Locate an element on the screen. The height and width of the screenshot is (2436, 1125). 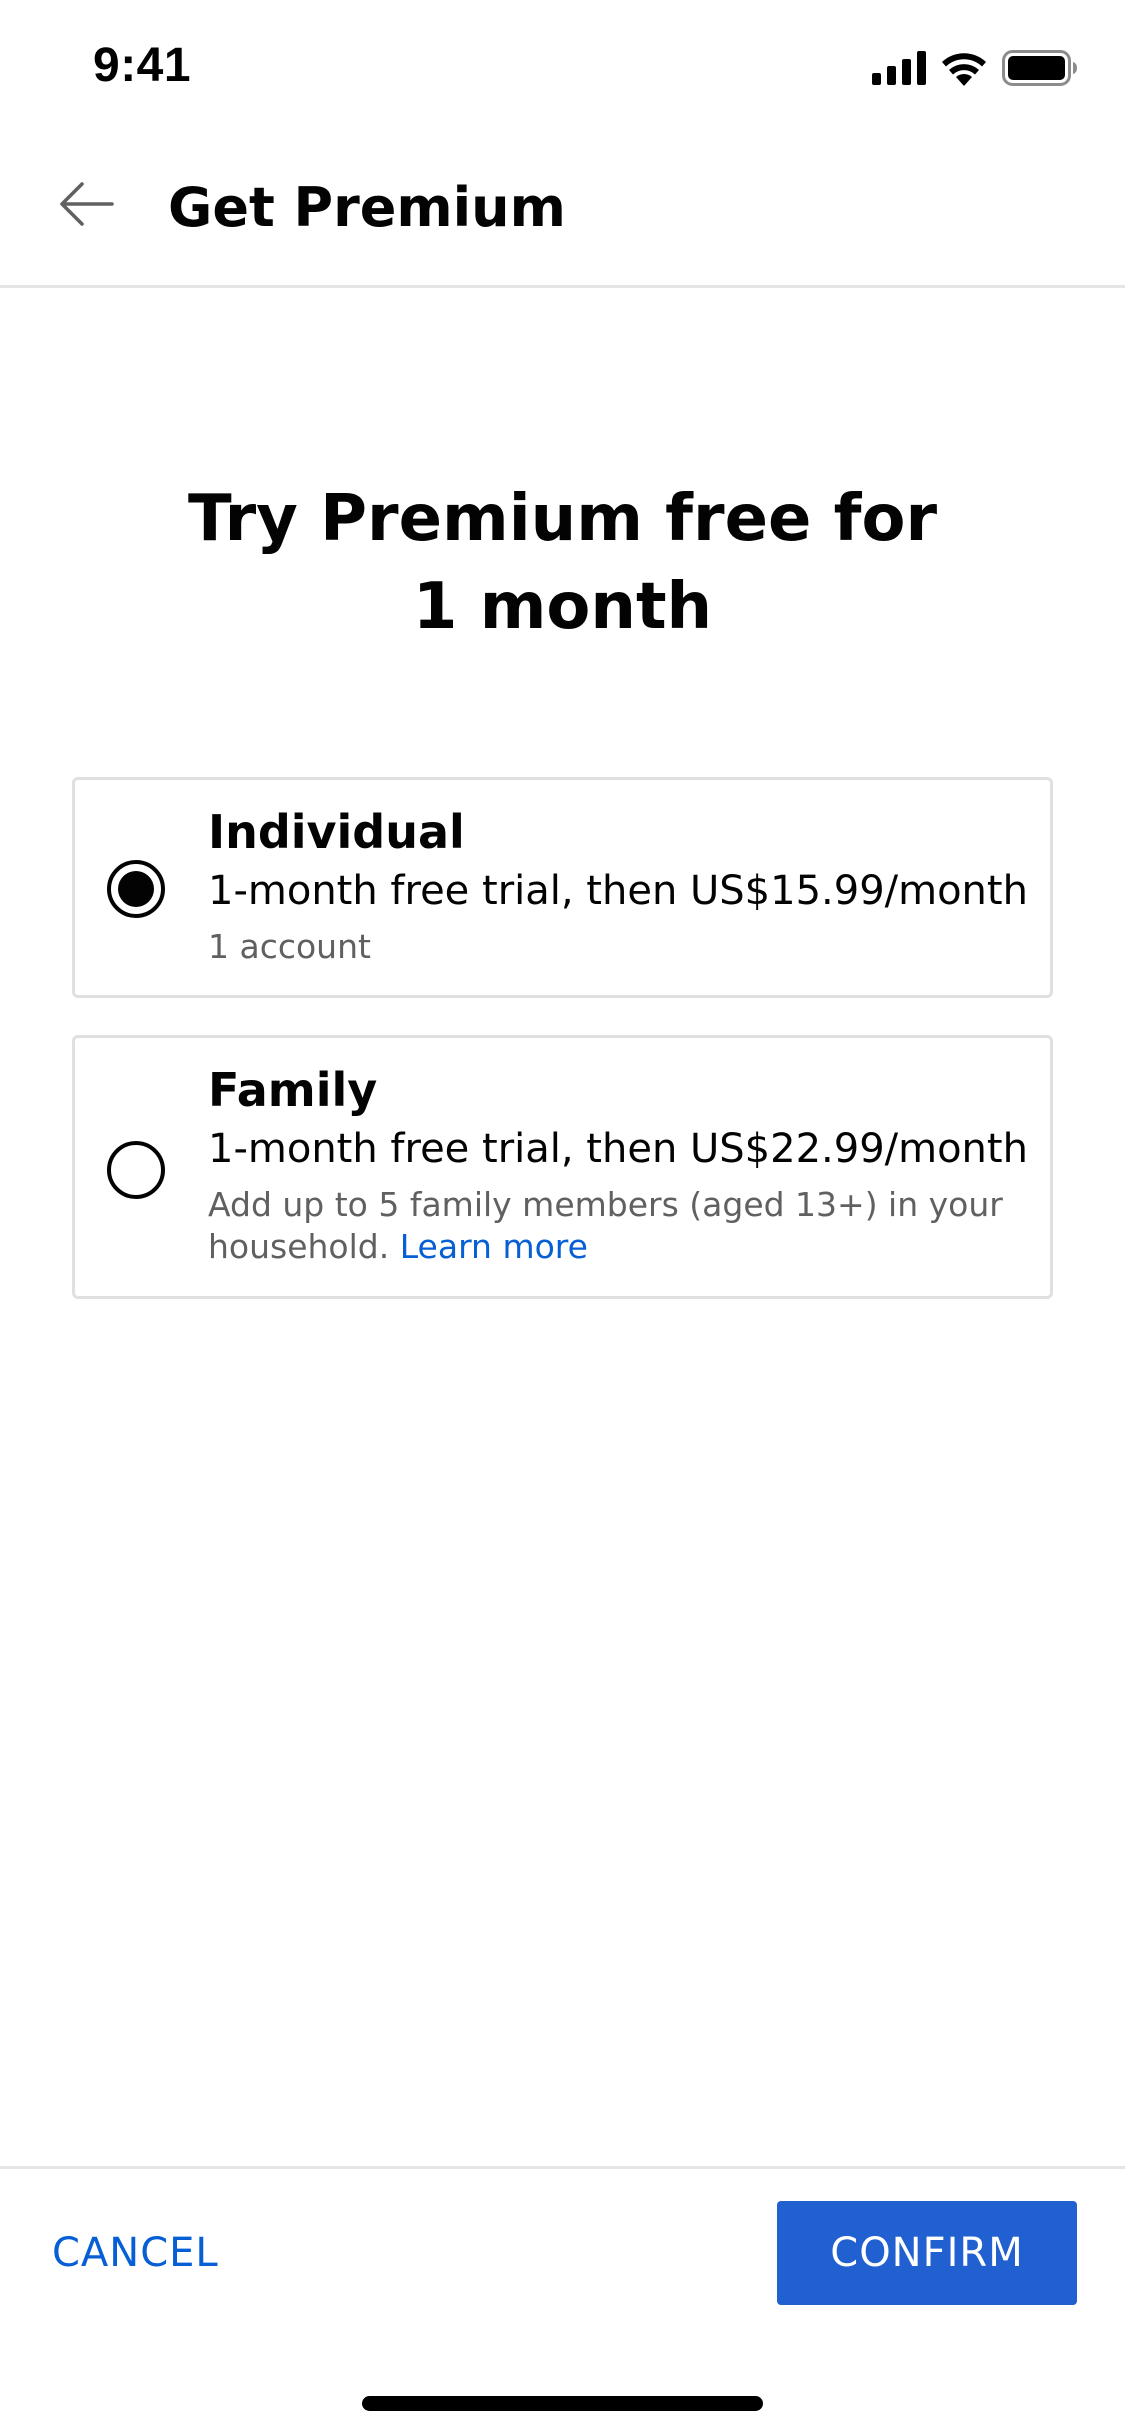
plan-name: Family is located at coordinates (293, 1090).